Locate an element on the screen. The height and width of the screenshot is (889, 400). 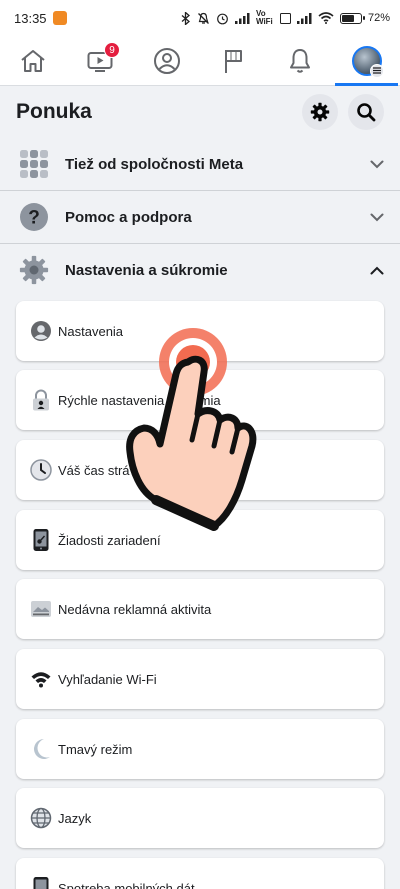
gear-icon is located at coordinates (320, 112).